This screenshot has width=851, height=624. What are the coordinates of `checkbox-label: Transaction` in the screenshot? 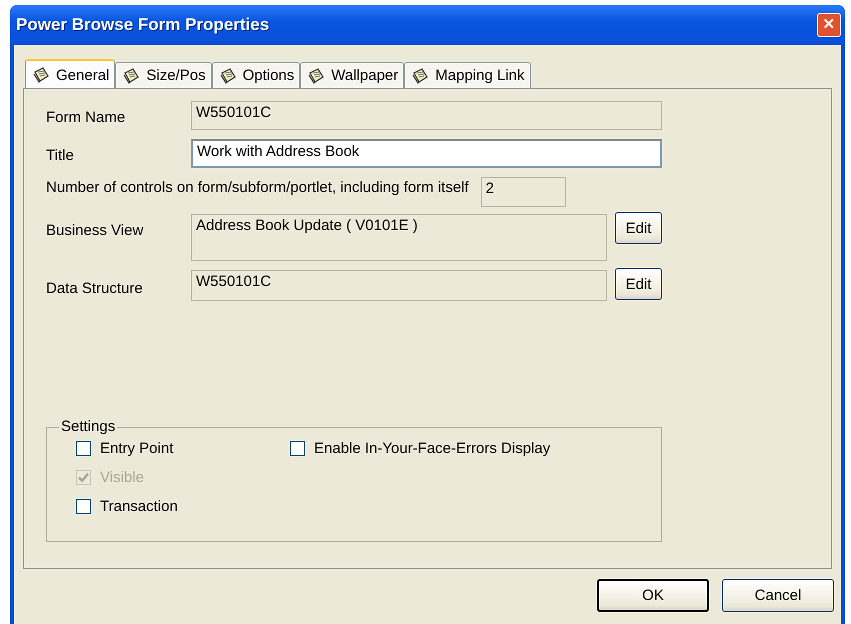 It's located at (139, 506).